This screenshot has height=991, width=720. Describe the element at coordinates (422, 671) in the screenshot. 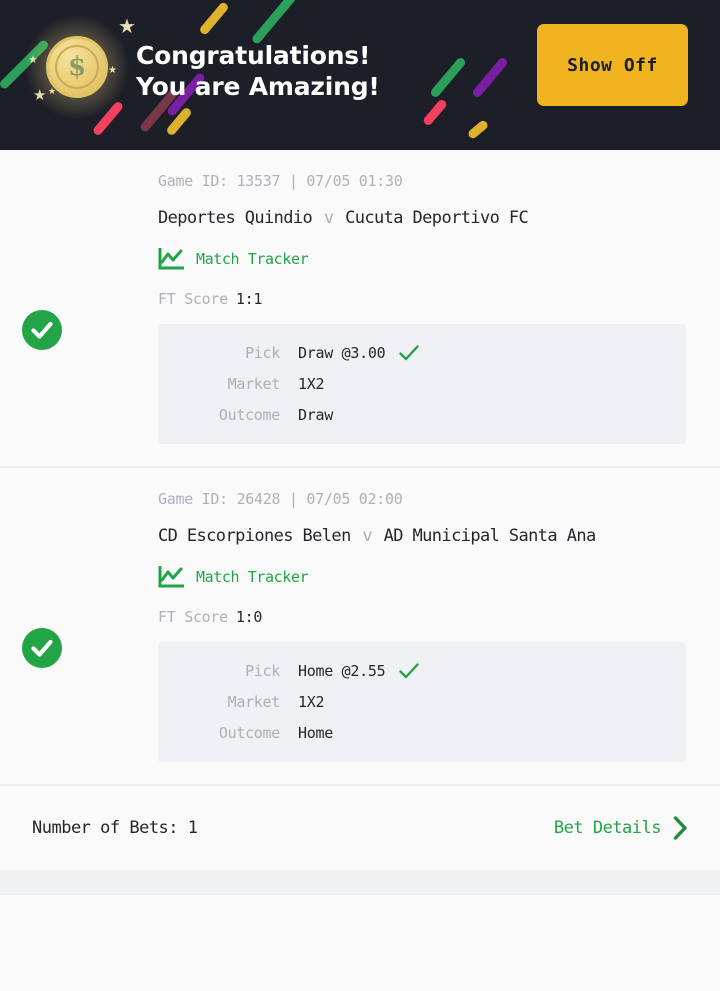

I see `pick-line: Pick Home @2.55` at that location.